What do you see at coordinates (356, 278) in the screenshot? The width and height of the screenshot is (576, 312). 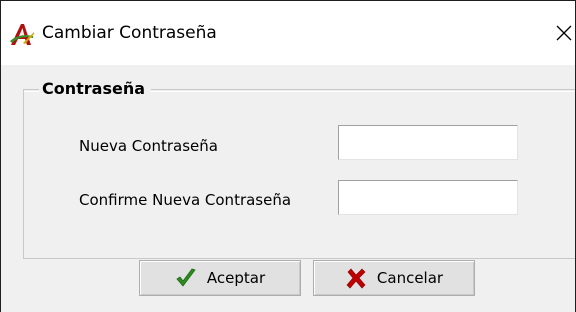 I see `x-mark-icon` at bounding box center [356, 278].